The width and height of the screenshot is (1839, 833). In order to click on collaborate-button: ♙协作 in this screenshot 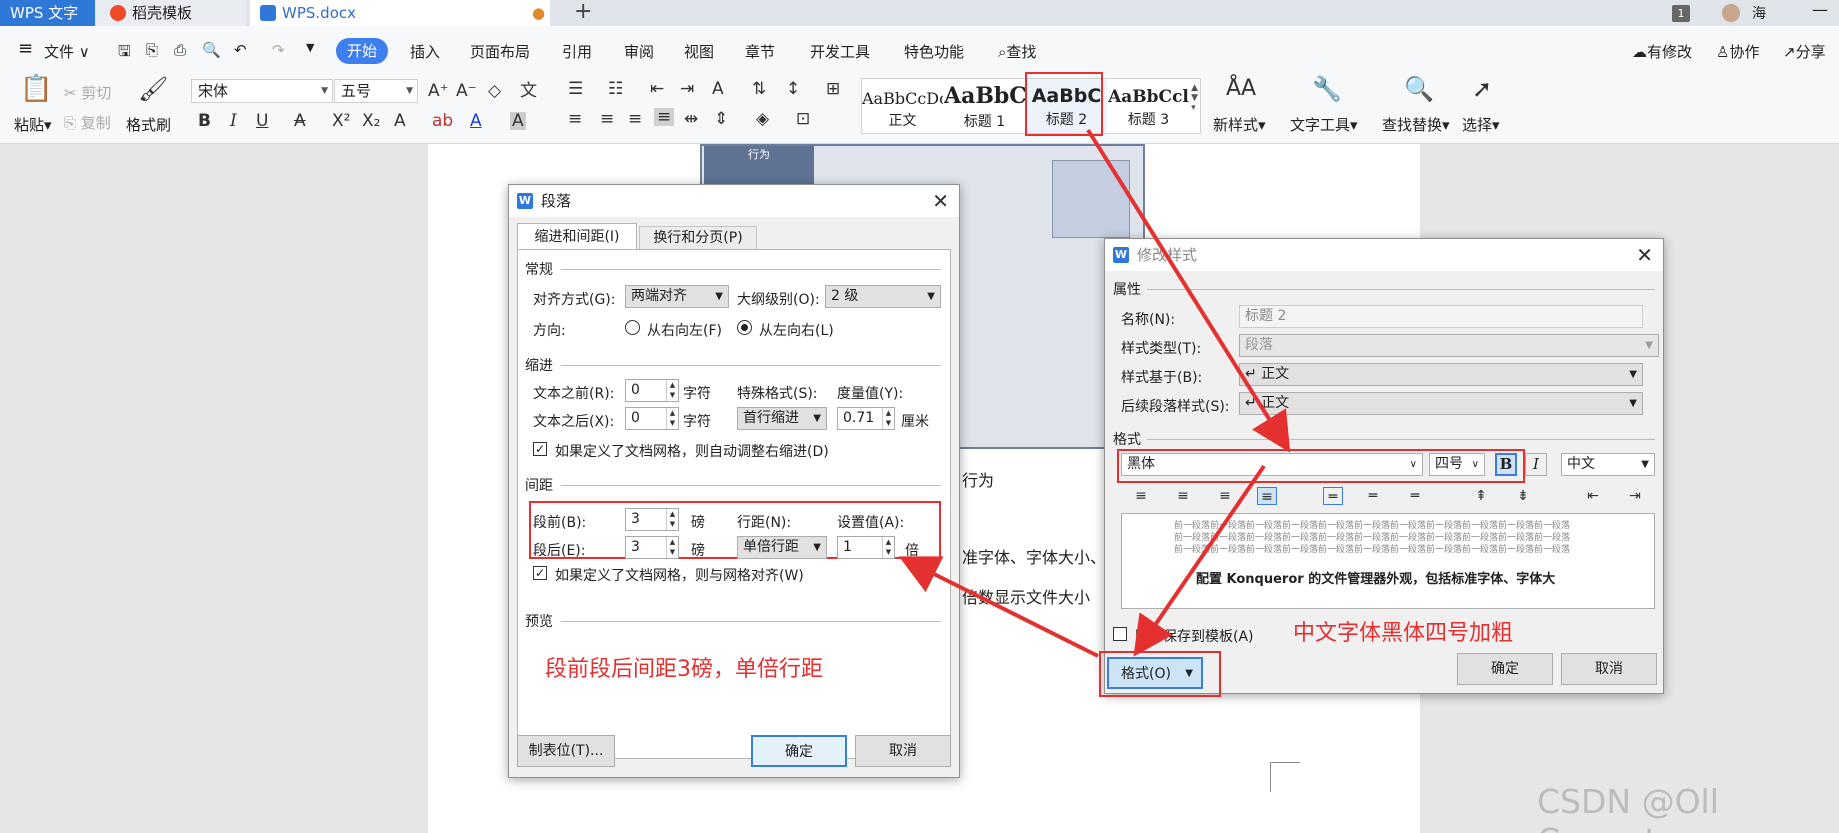, I will do `click(1737, 51)`.